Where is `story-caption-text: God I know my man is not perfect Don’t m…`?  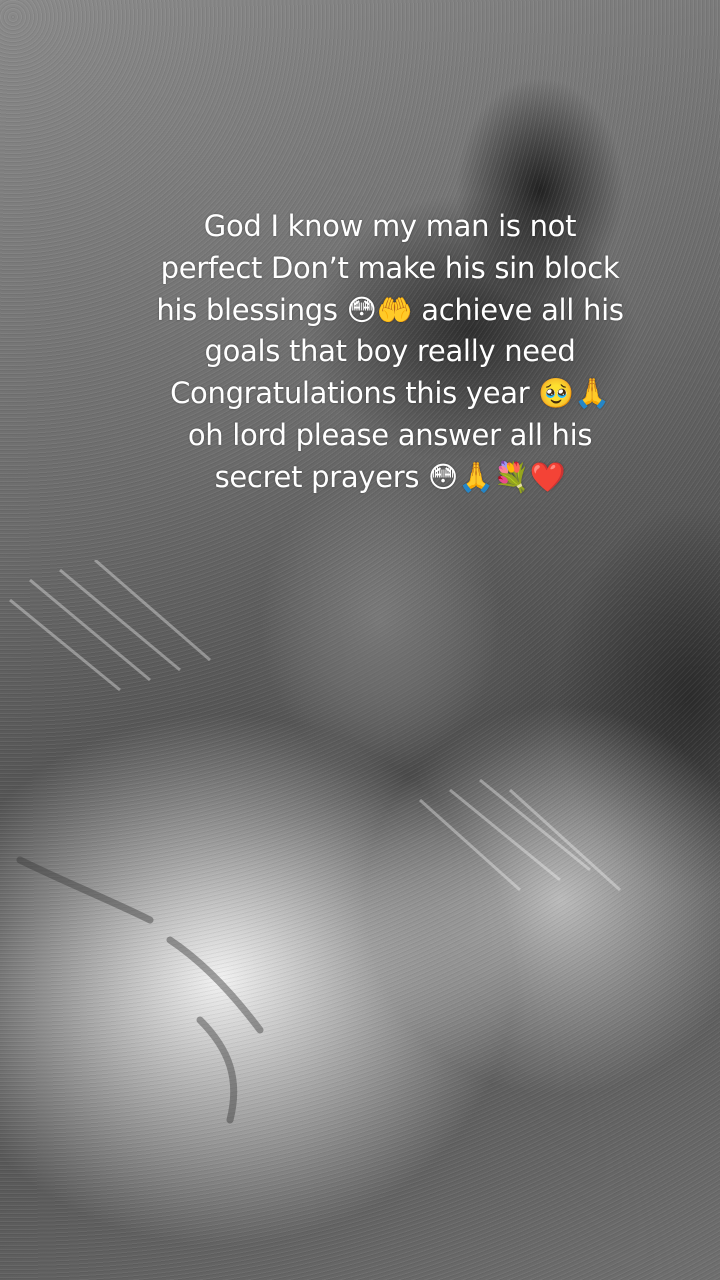 story-caption-text: God I know my man is not perfect Don’t m… is located at coordinates (394, 351).